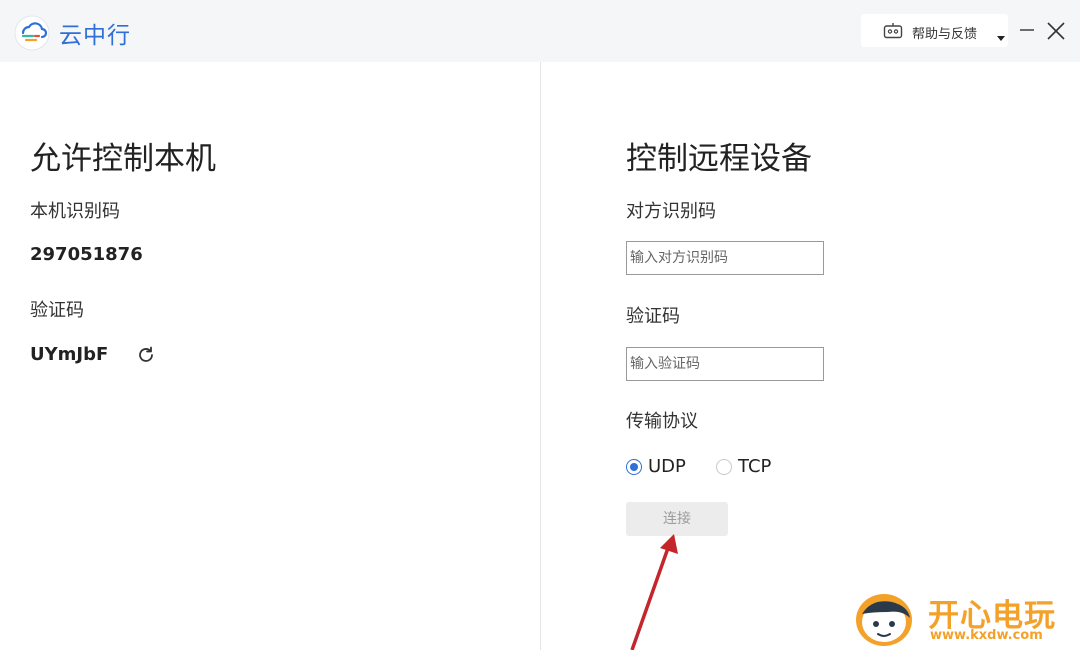  Describe the element at coordinates (95, 36) in the screenshot. I see `app-name: 云中行` at that location.